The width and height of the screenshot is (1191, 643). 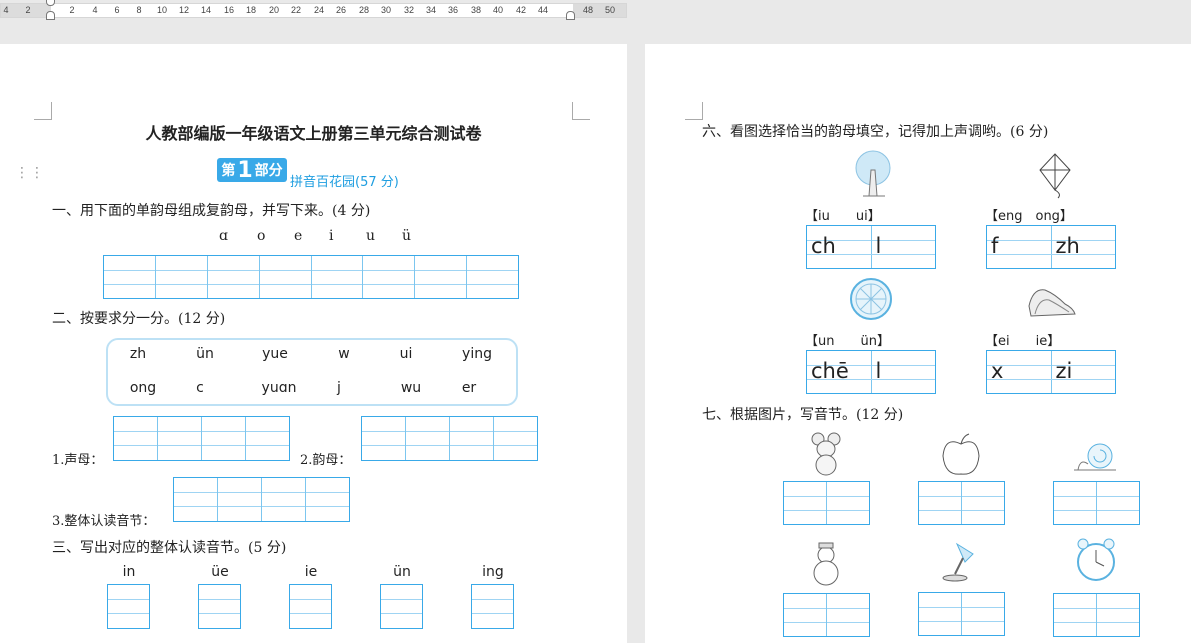 I want to click on q3-label: ing, so click(x=493, y=572).